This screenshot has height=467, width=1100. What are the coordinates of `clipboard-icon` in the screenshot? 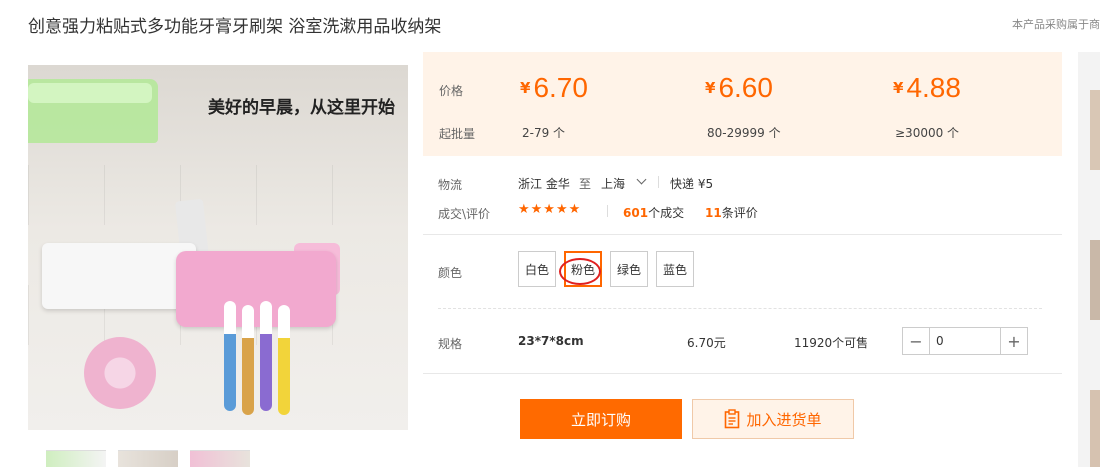 It's located at (732, 419).